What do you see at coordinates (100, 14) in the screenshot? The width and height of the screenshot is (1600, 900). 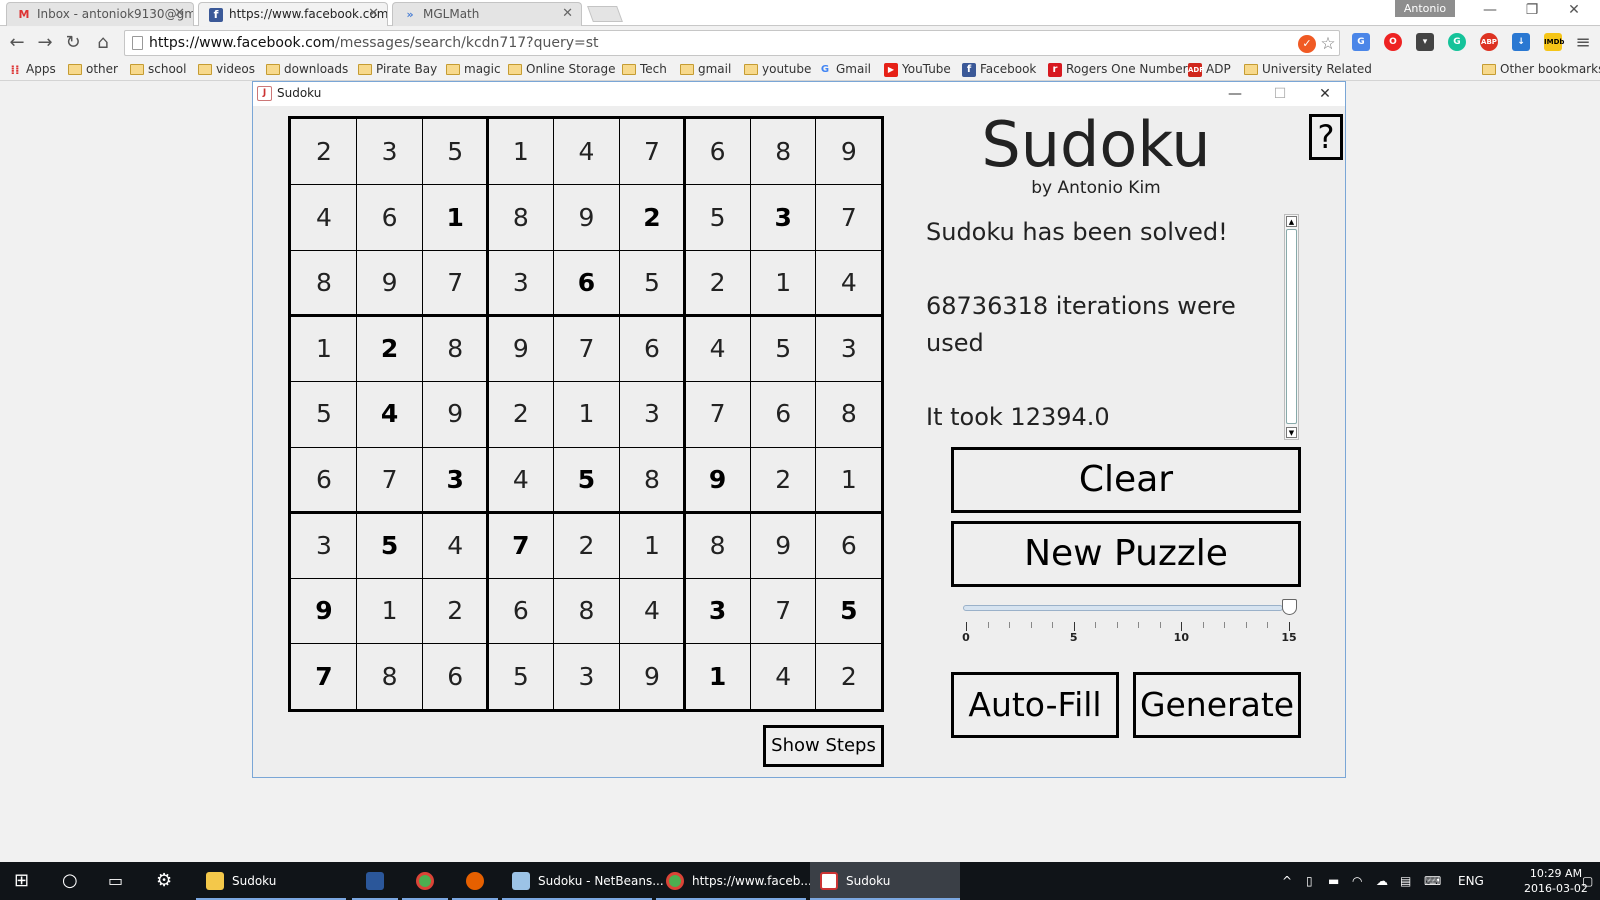 I see `tab-gmail: M Inbox - antoniok9130@gm ✕` at bounding box center [100, 14].